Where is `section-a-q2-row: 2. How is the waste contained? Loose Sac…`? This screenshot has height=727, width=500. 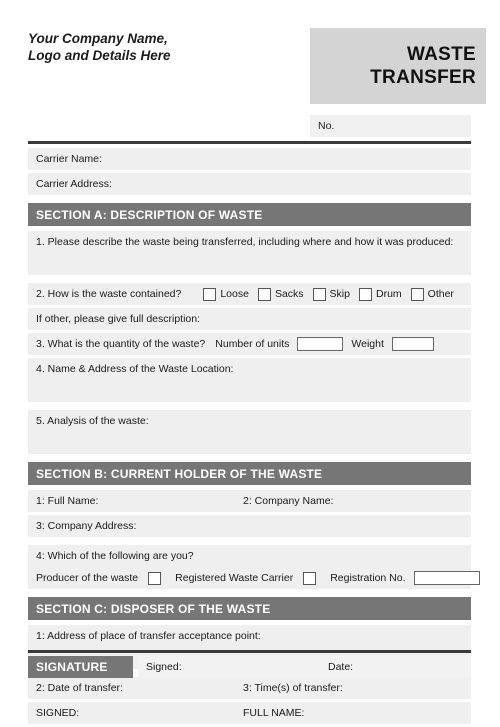 section-a-q2-row: 2. How is the waste contained? Loose Sac… is located at coordinates (249, 294).